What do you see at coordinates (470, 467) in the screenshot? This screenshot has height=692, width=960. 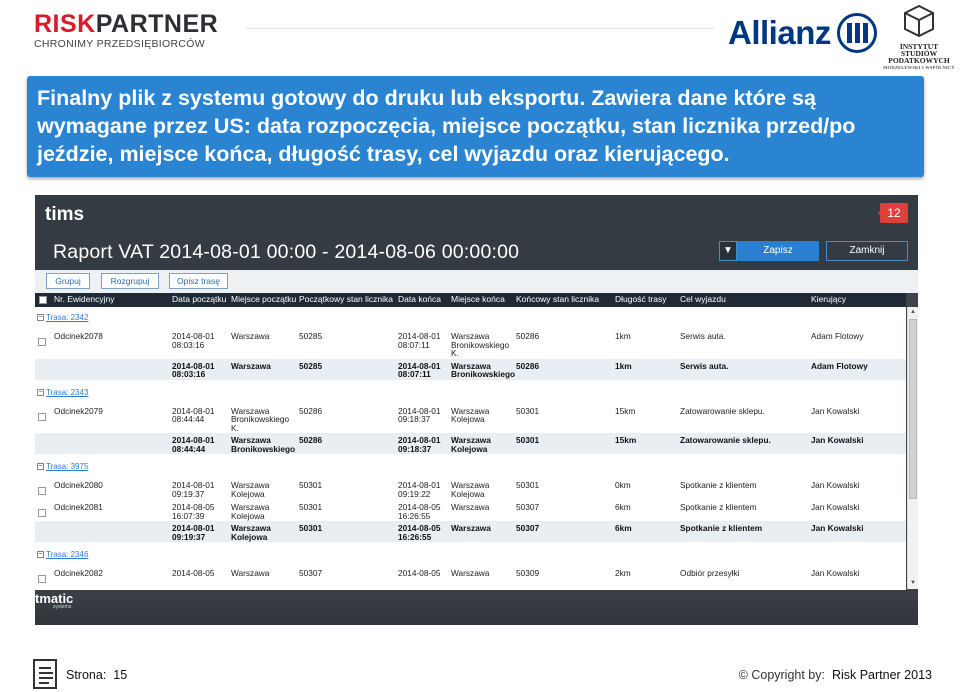 I see `route-group-header: − Trasa: 3975` at bounding box center [470, 467].